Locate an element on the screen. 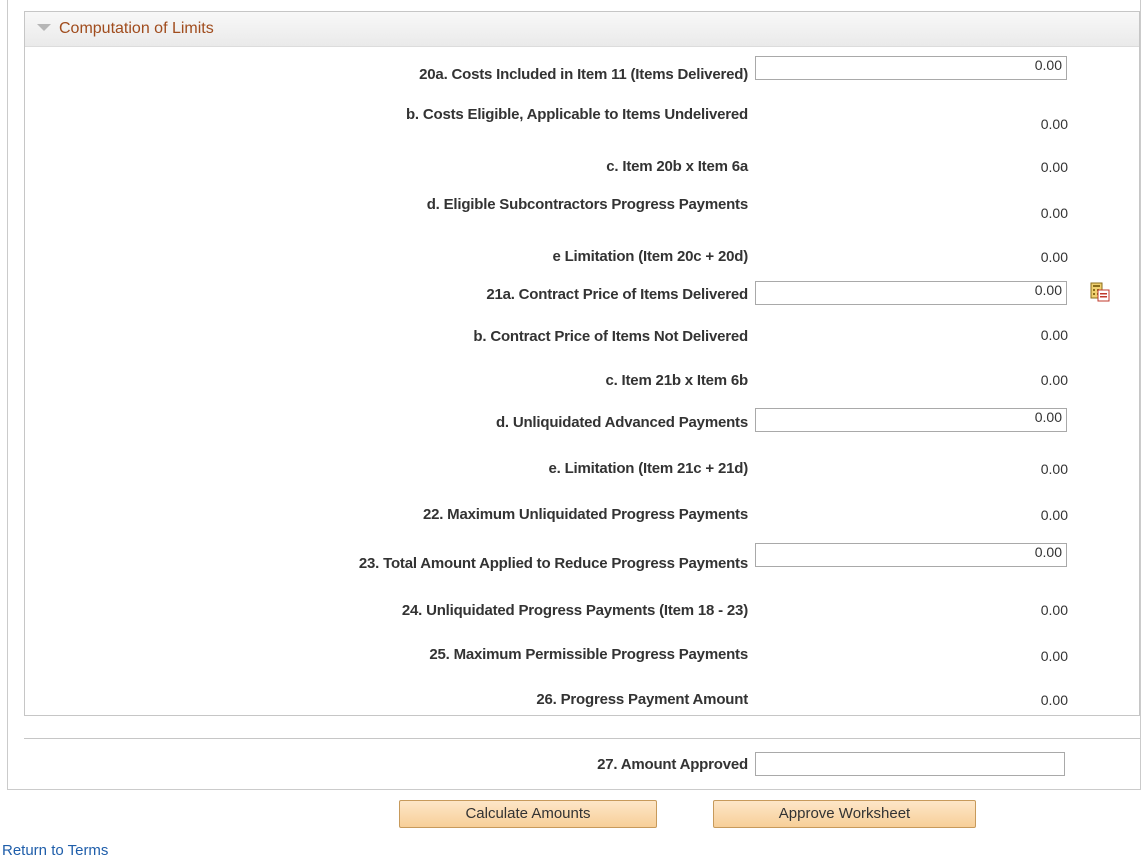 Image resolution: width=1144 pixels, height=861 pixels. row-item-20b-x-6a: c. Item 20b x Item 6a 0.00 is located at coordinates (570, 171).